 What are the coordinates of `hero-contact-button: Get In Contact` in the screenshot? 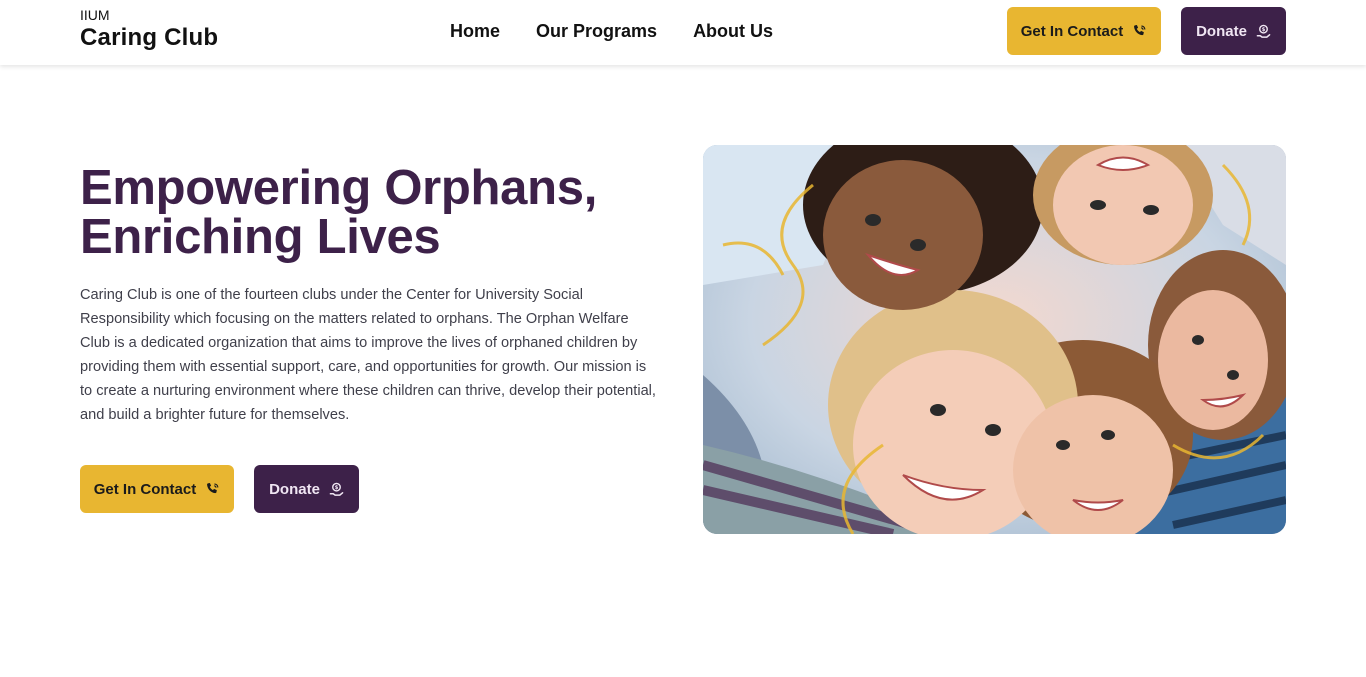 It's located at (157, 489).